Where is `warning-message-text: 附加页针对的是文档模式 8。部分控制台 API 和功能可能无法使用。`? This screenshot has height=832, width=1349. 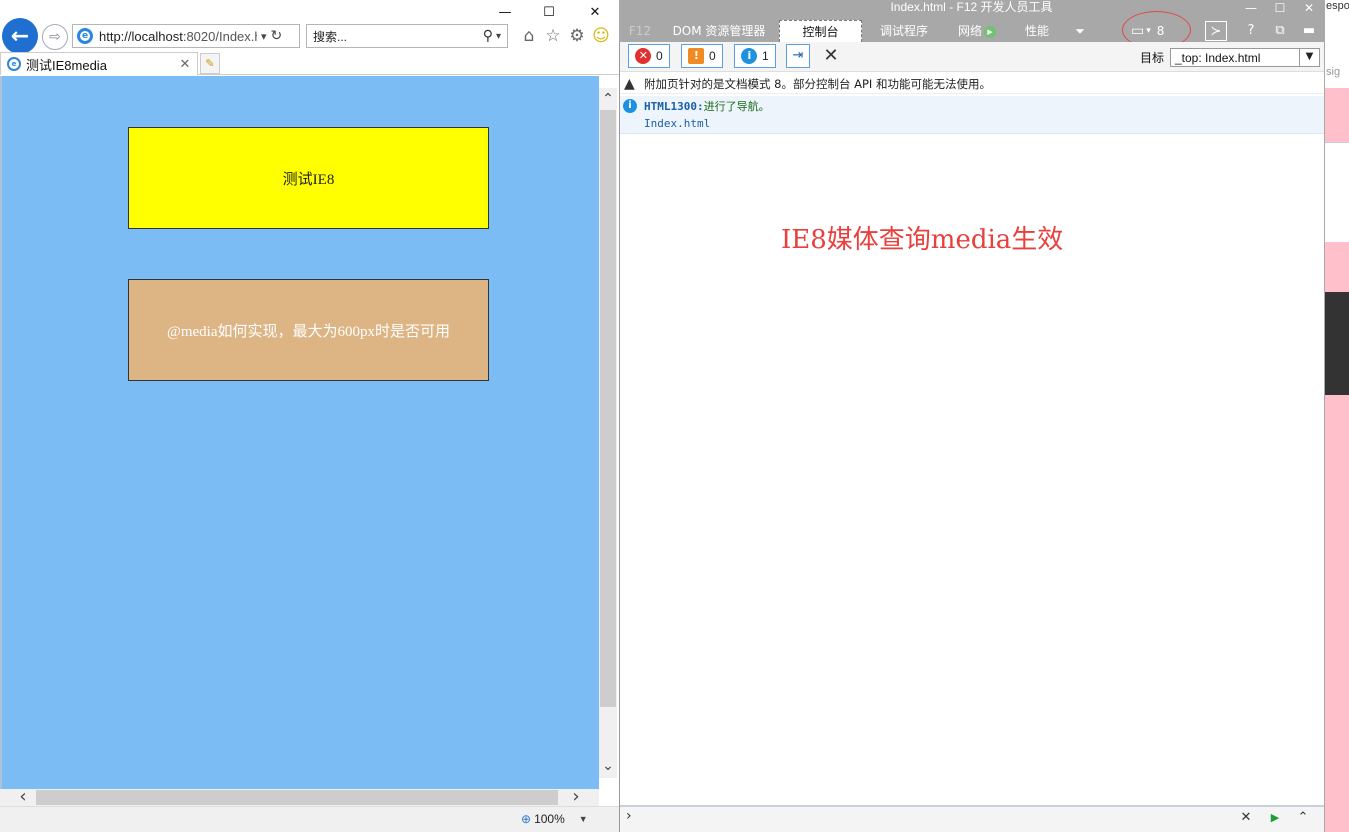 warning-message-text: 附加页针对的是文档模式 8。部分控制台 API 和功能可能无法使用。 is located at coordinates (817, 83).